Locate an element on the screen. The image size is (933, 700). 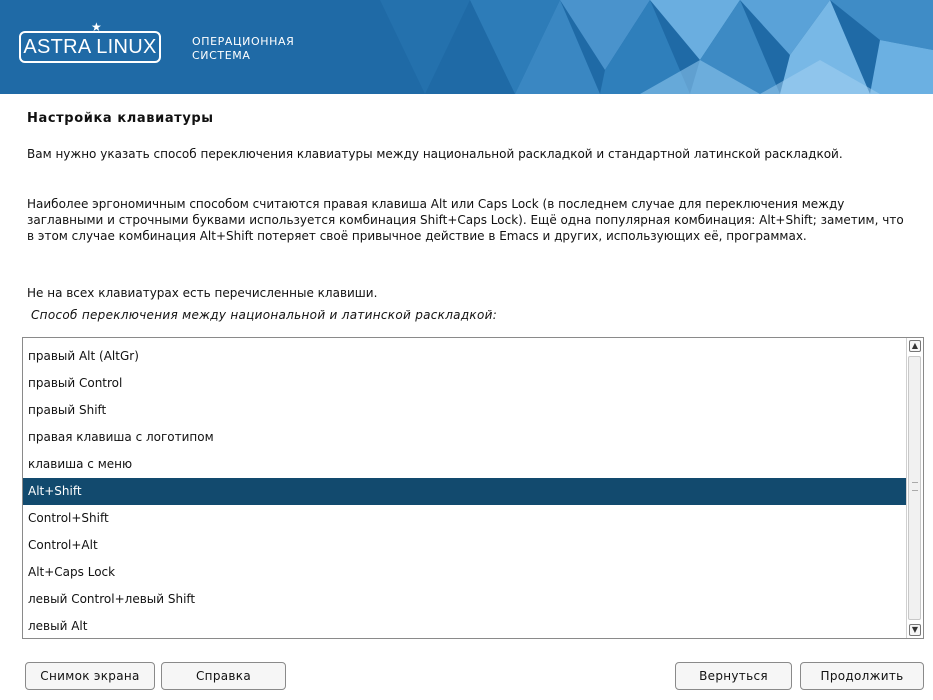
vertical-scrollbar: ▲ ▼ is located at coordinates (914, 488).